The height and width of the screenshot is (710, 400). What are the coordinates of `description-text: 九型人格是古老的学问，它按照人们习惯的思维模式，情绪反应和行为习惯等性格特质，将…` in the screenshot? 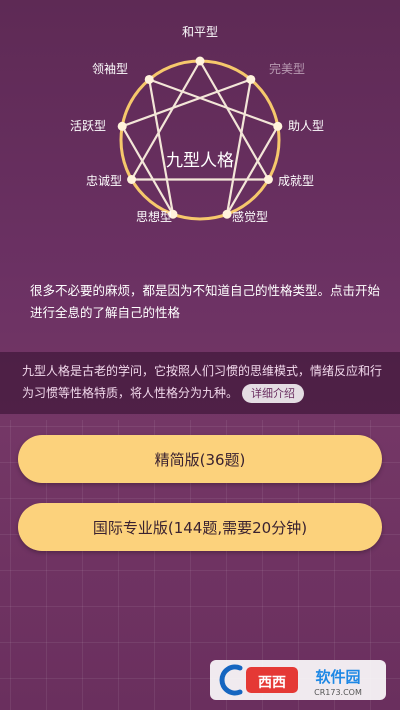 It's located at (202, 382).